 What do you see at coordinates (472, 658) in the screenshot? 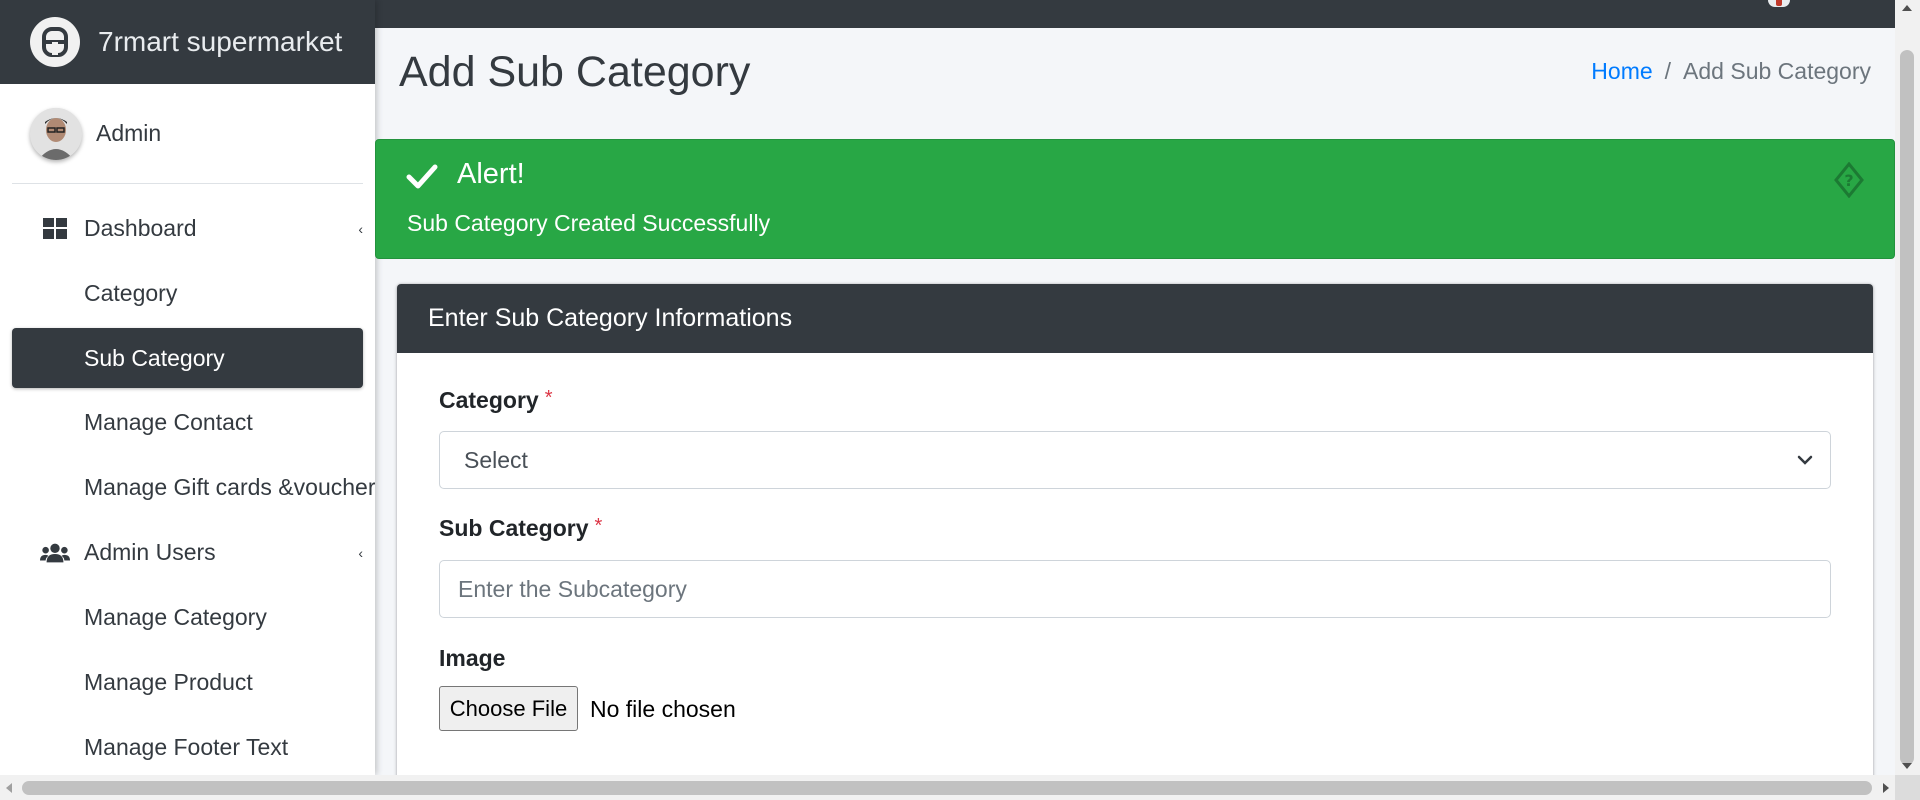
I see `image-label: Image` at bounding box center [472, 658].